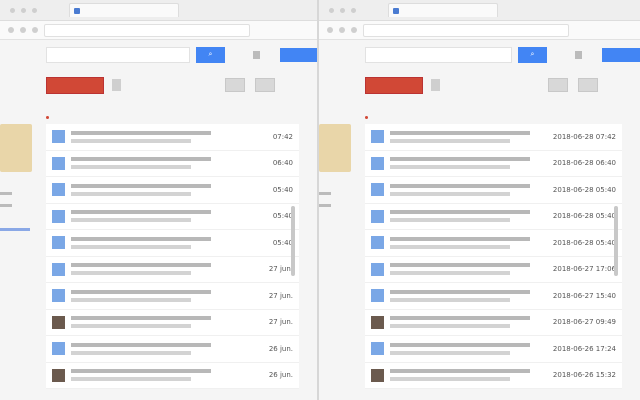 This screenshot has height=400, width=640. What do you see at coordinates (584, 295) in the screenshot?
I see `message-time: 2018-06-27 15:40` at bounding box center [584, 295].